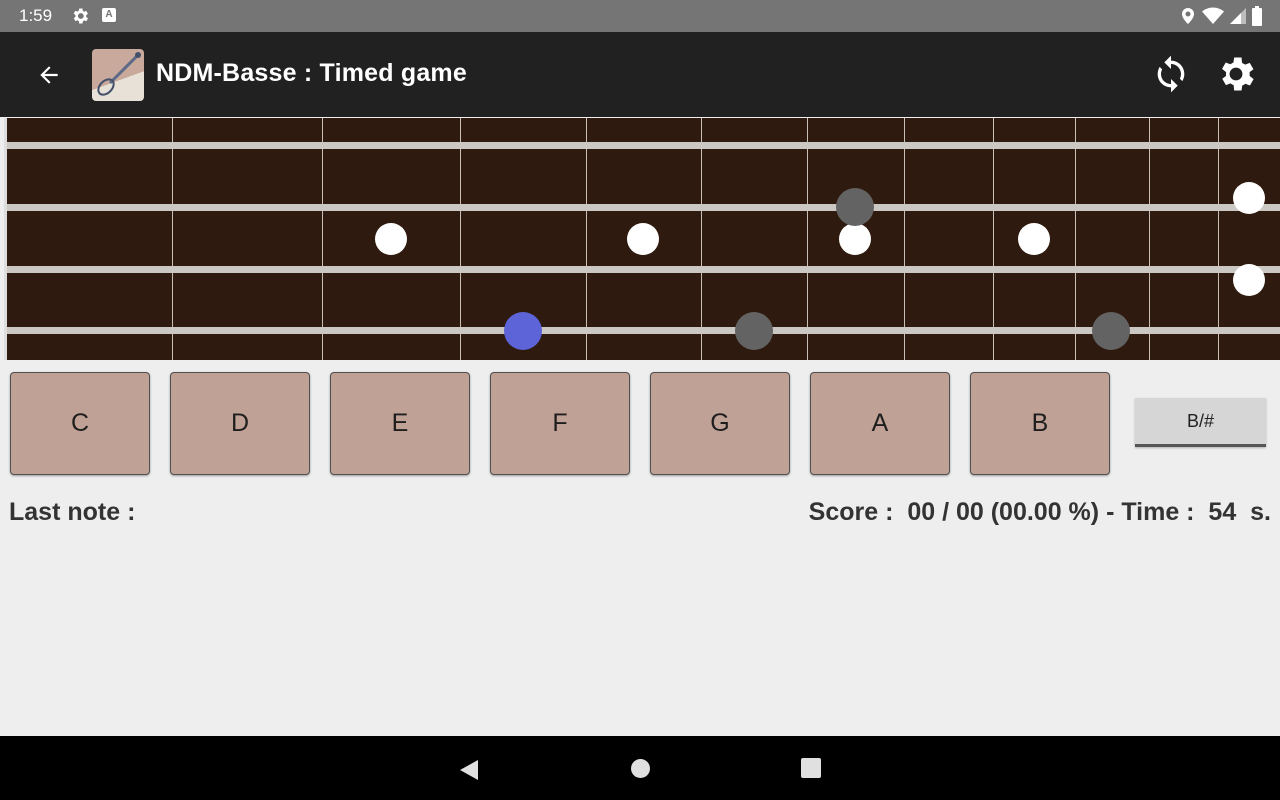 This screenshot has width=1280, height=800. Describe the element at coordinates (1260, 512) in the screenshot. I see `time-unit: s.` at that location.